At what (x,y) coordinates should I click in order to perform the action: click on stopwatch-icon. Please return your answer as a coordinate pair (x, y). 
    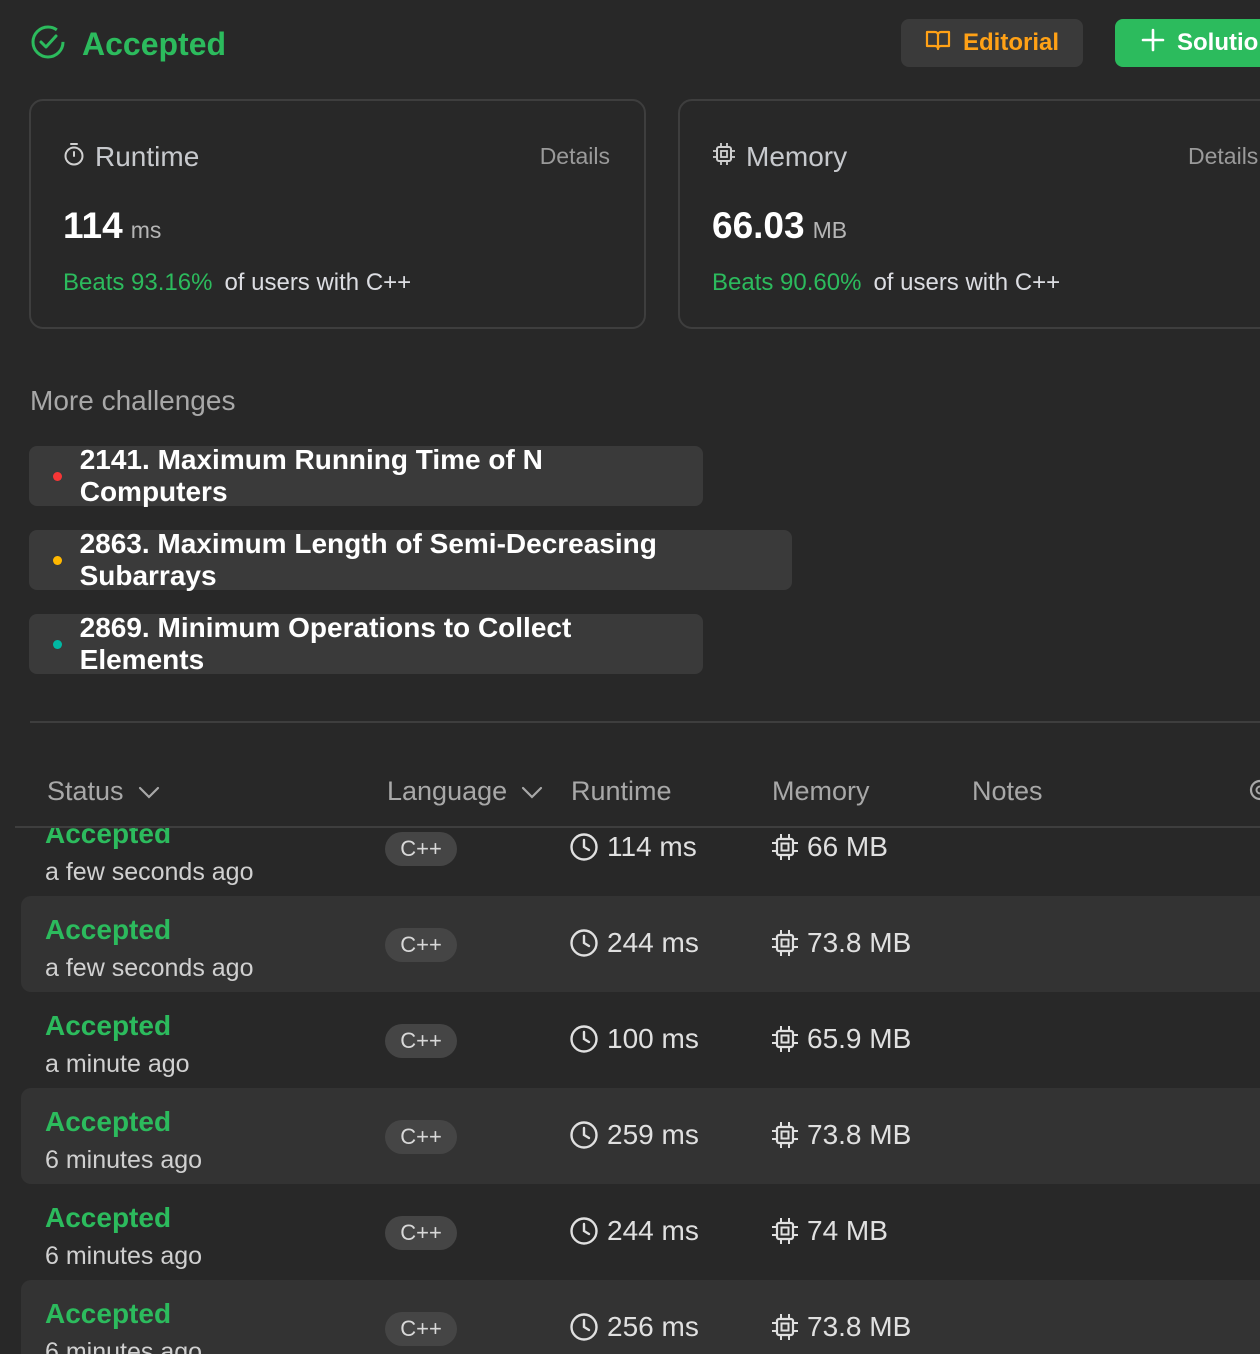
    Looking at the image, I should click on (74, 157).